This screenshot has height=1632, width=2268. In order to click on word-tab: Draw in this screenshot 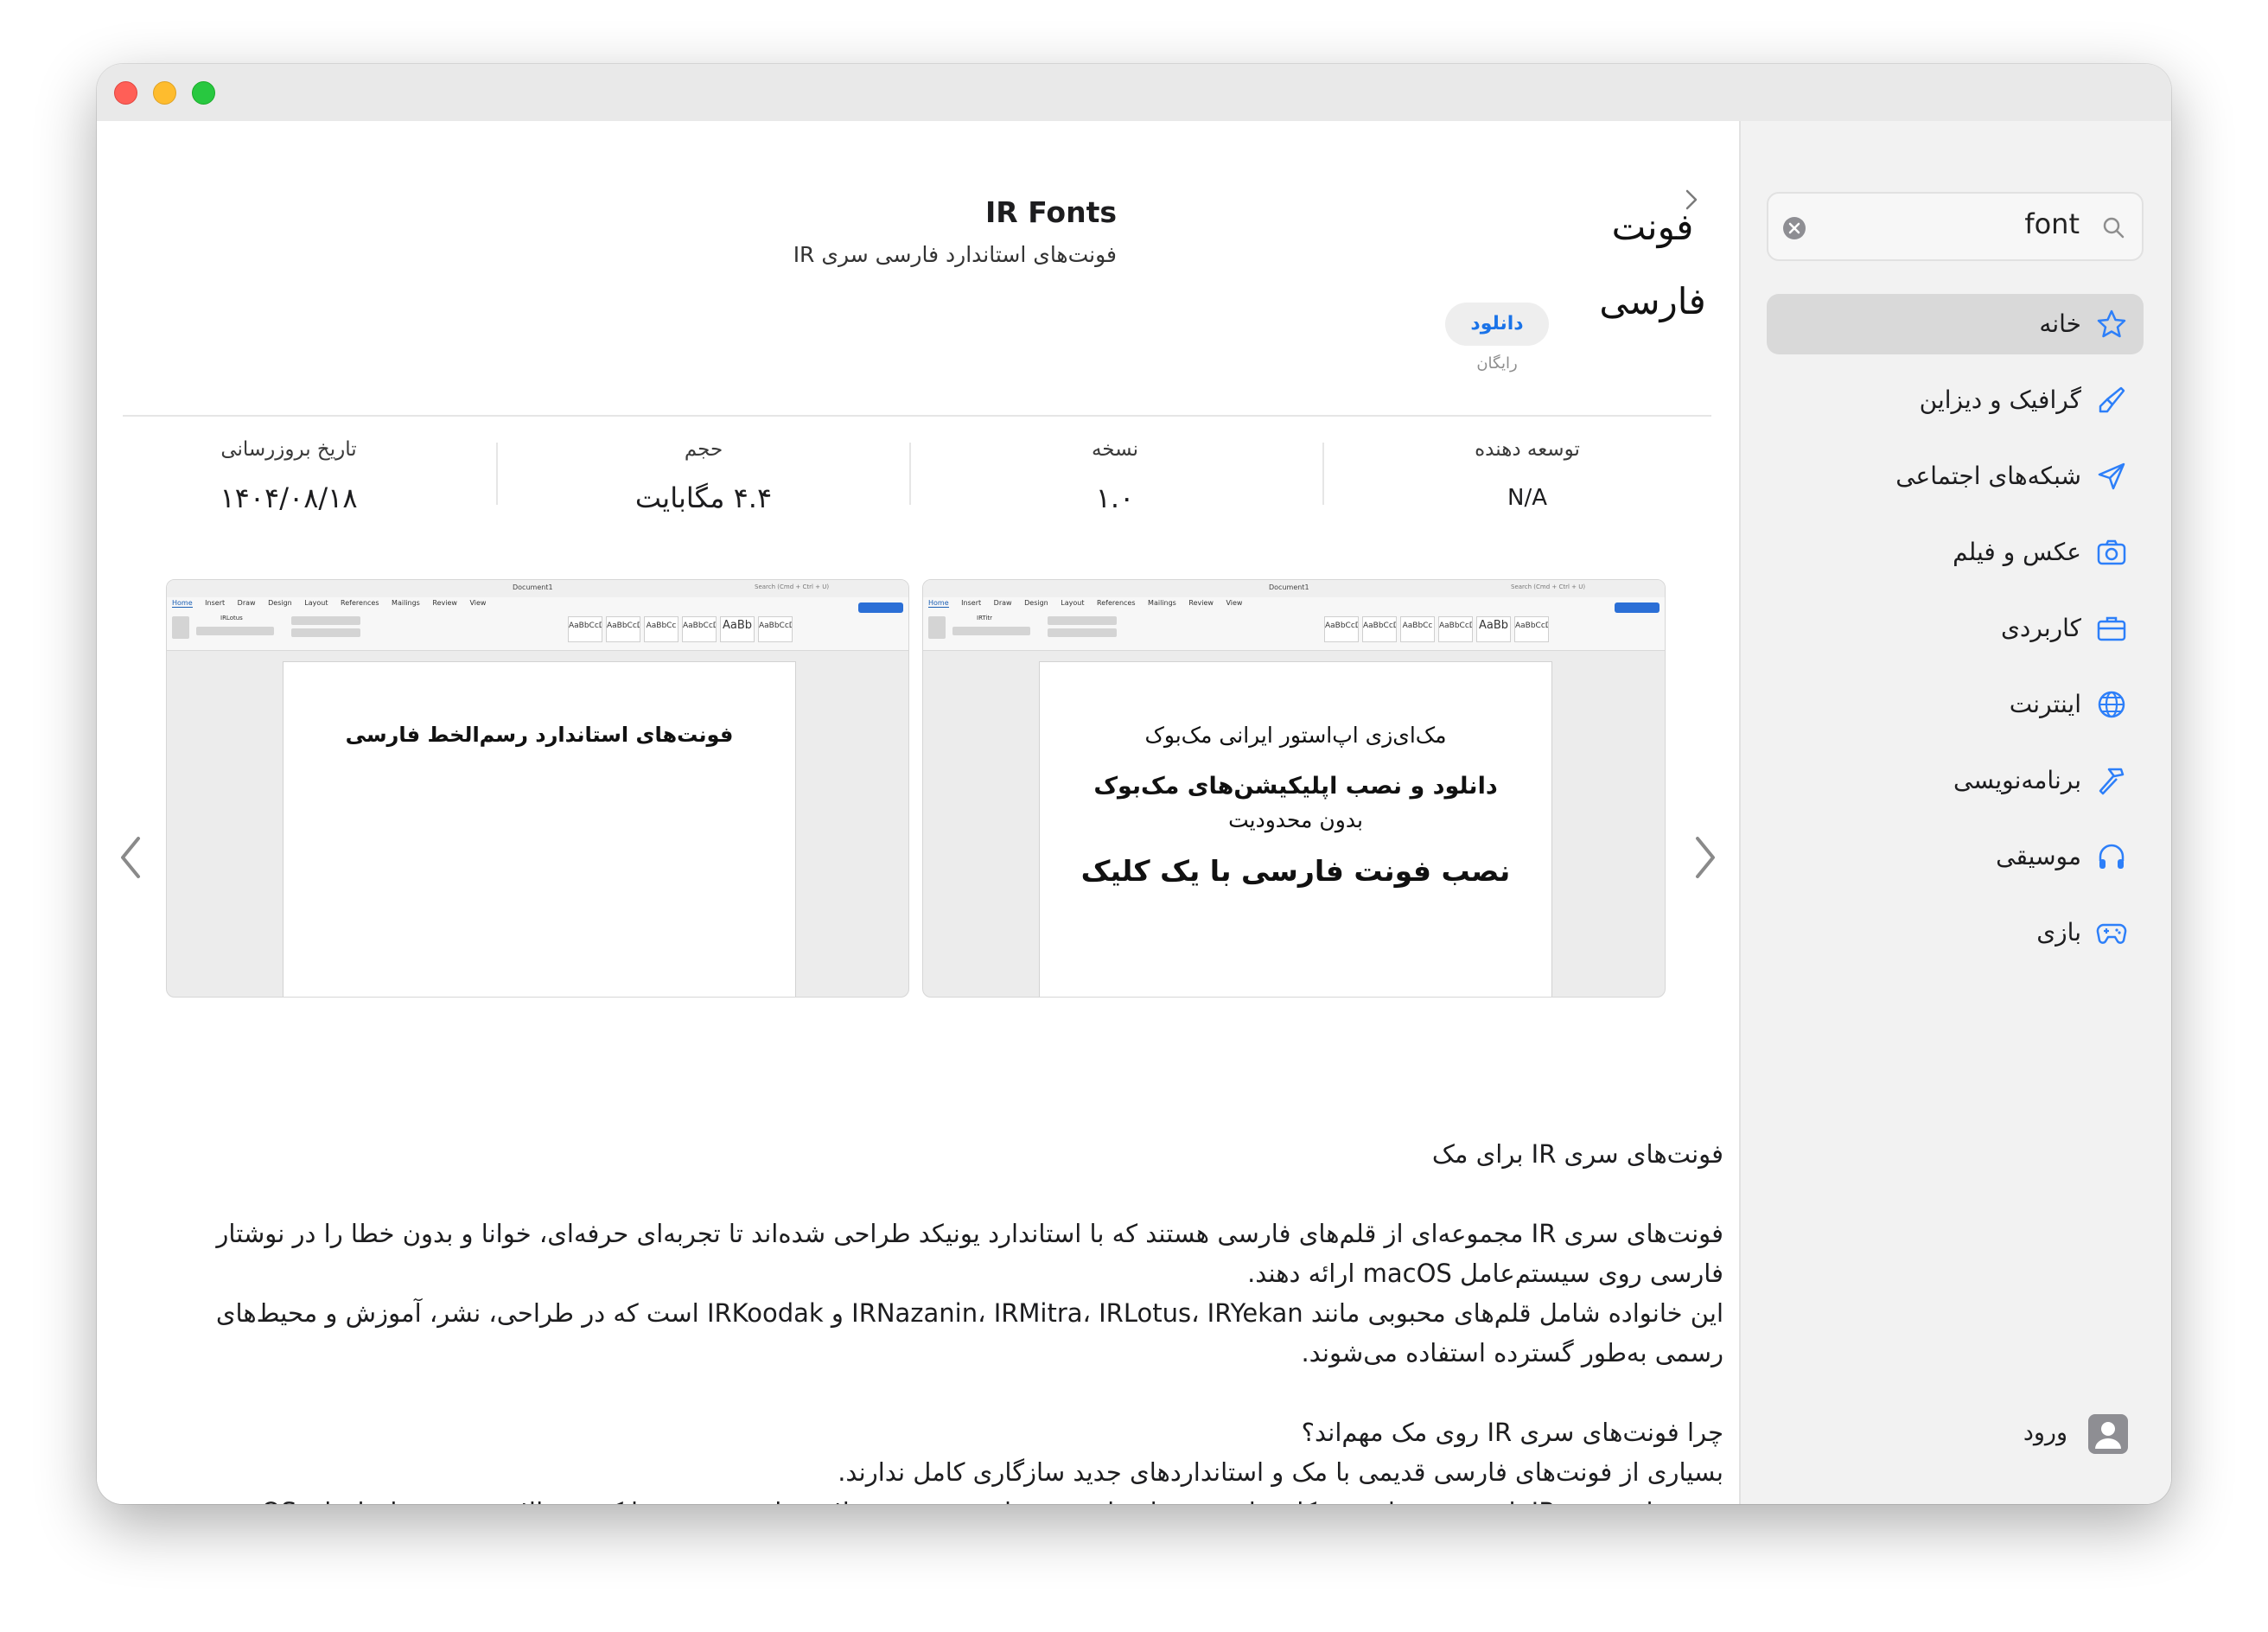, I will do `click(247, 603)`.